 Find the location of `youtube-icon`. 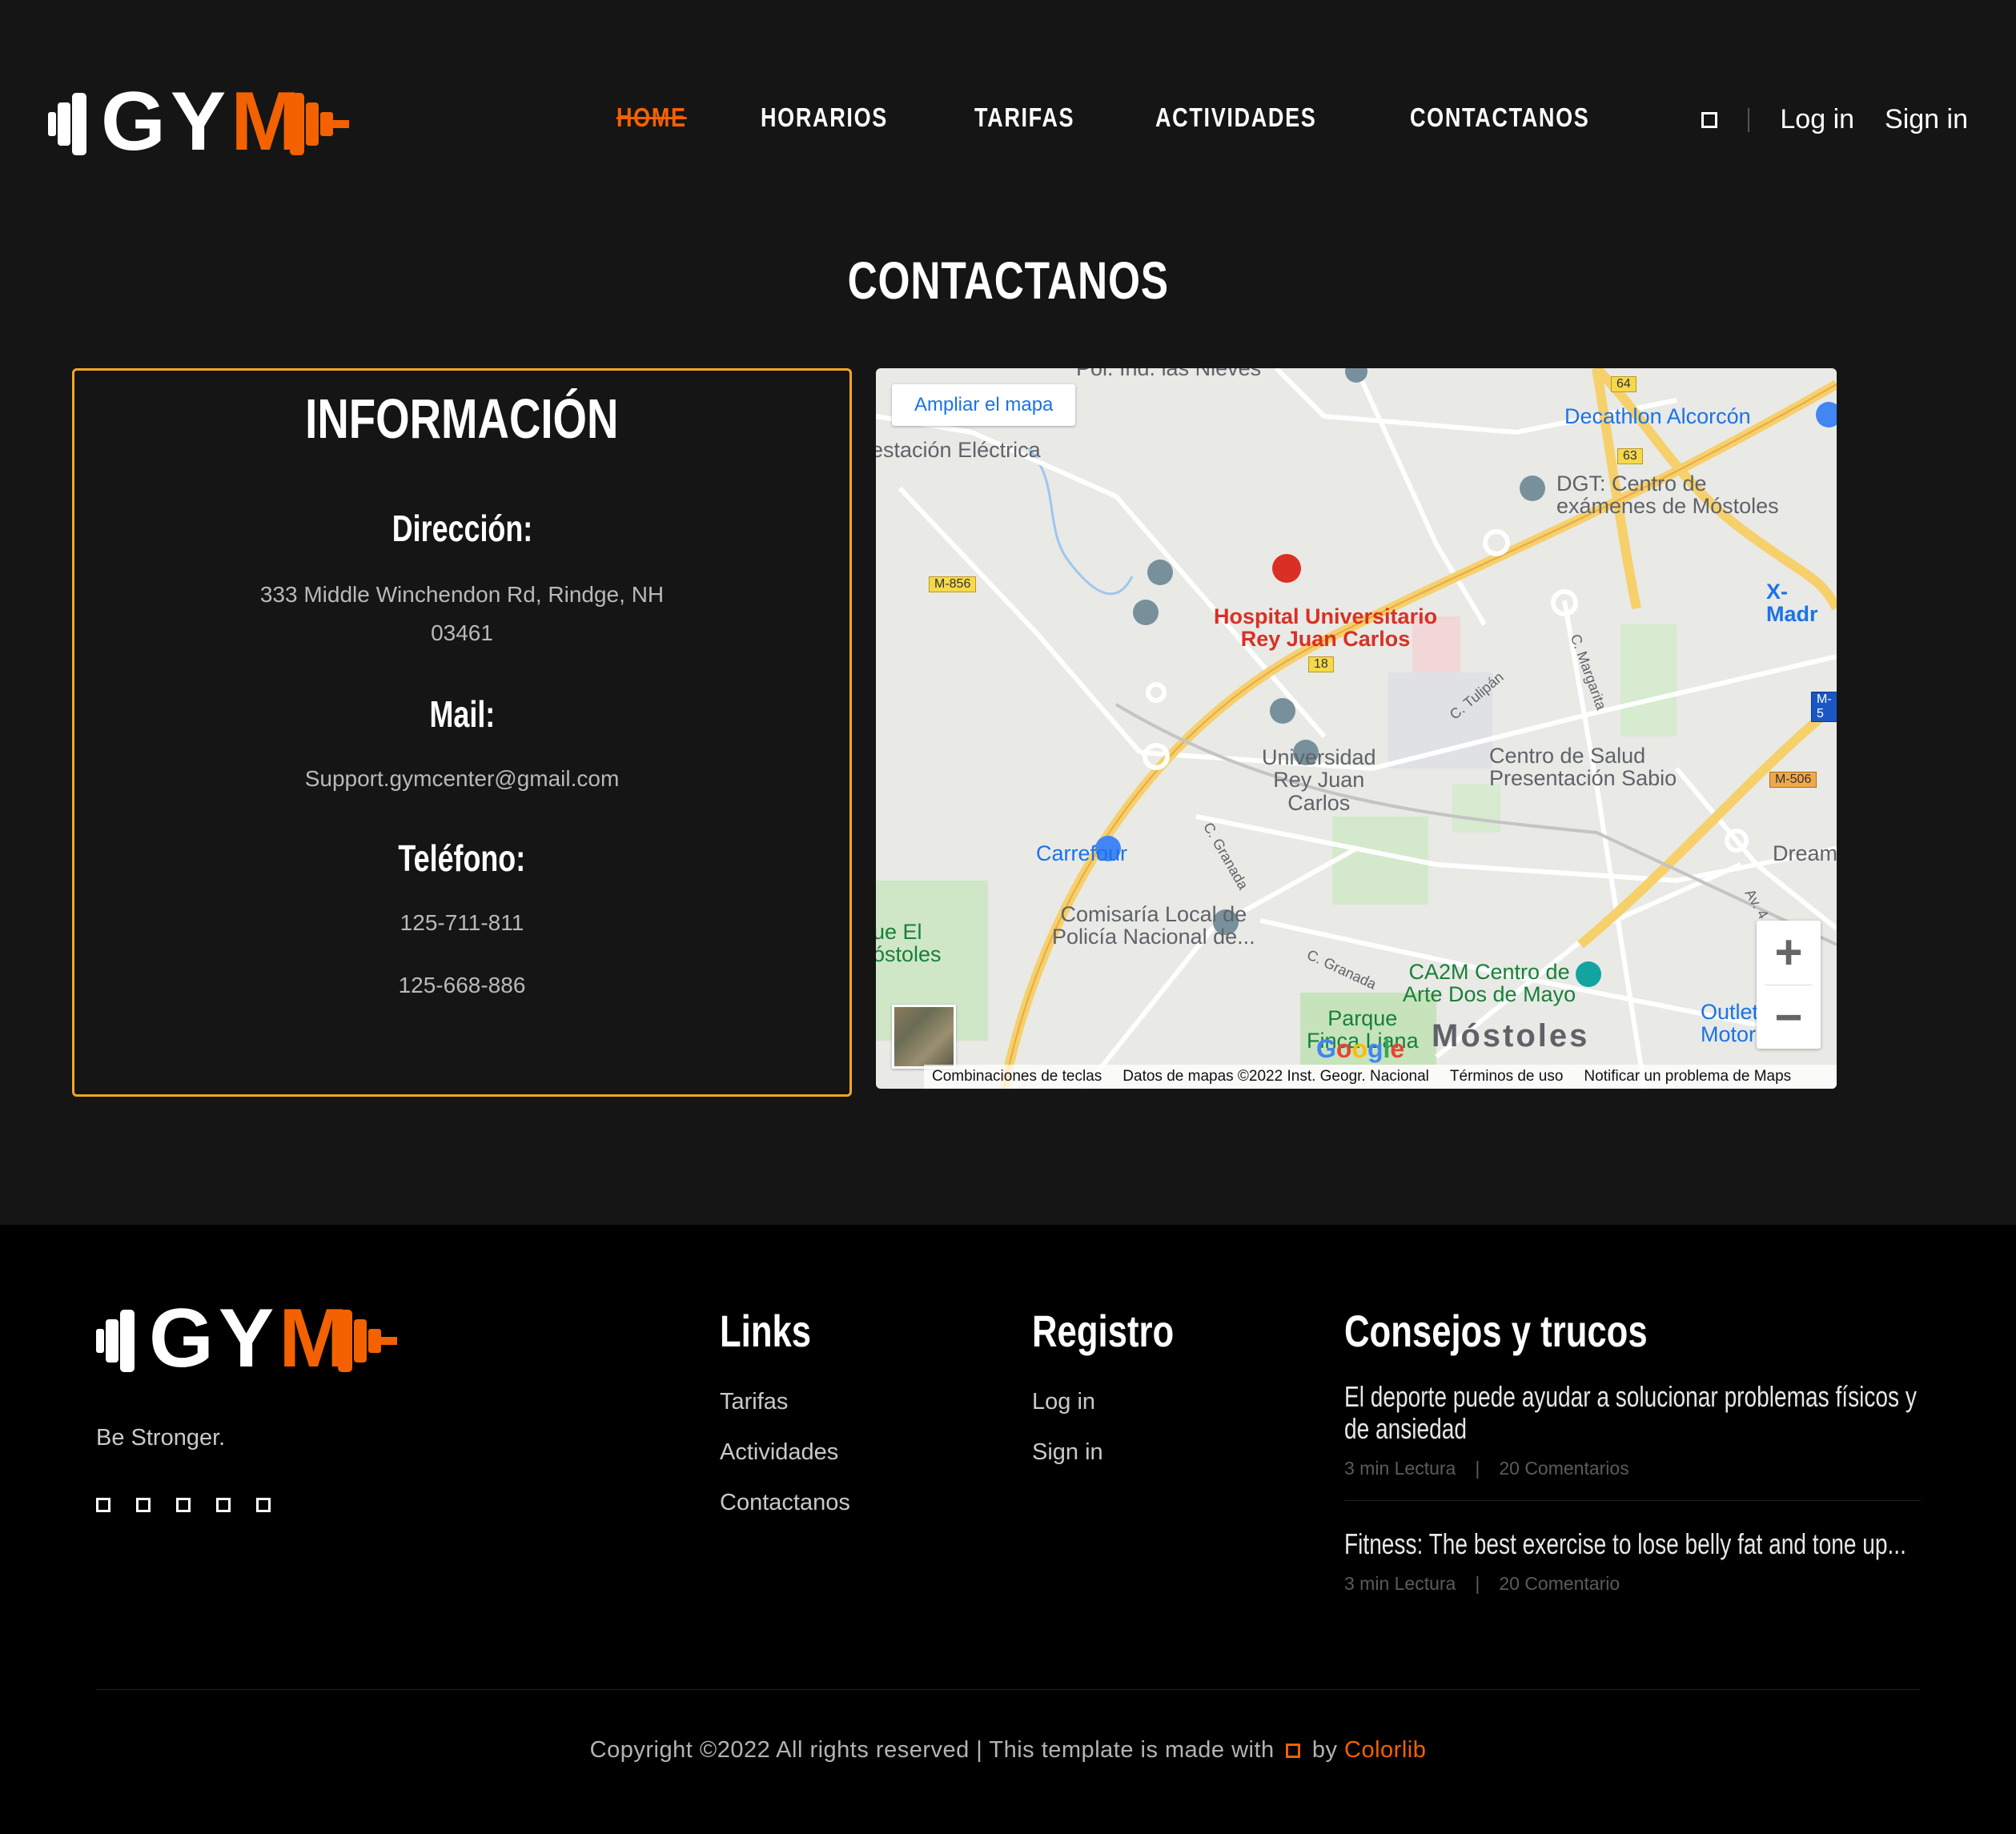

youtube-icon is located at coordinates (183, 1505).